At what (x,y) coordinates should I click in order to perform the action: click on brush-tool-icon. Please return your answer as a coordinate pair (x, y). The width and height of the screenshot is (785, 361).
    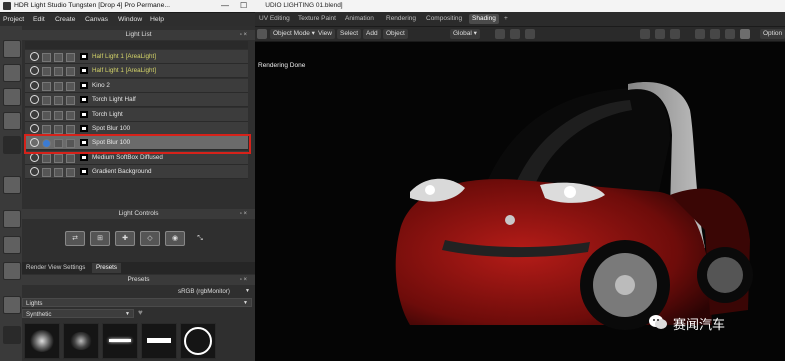
    Looking at the image, I should click on (12, 185).